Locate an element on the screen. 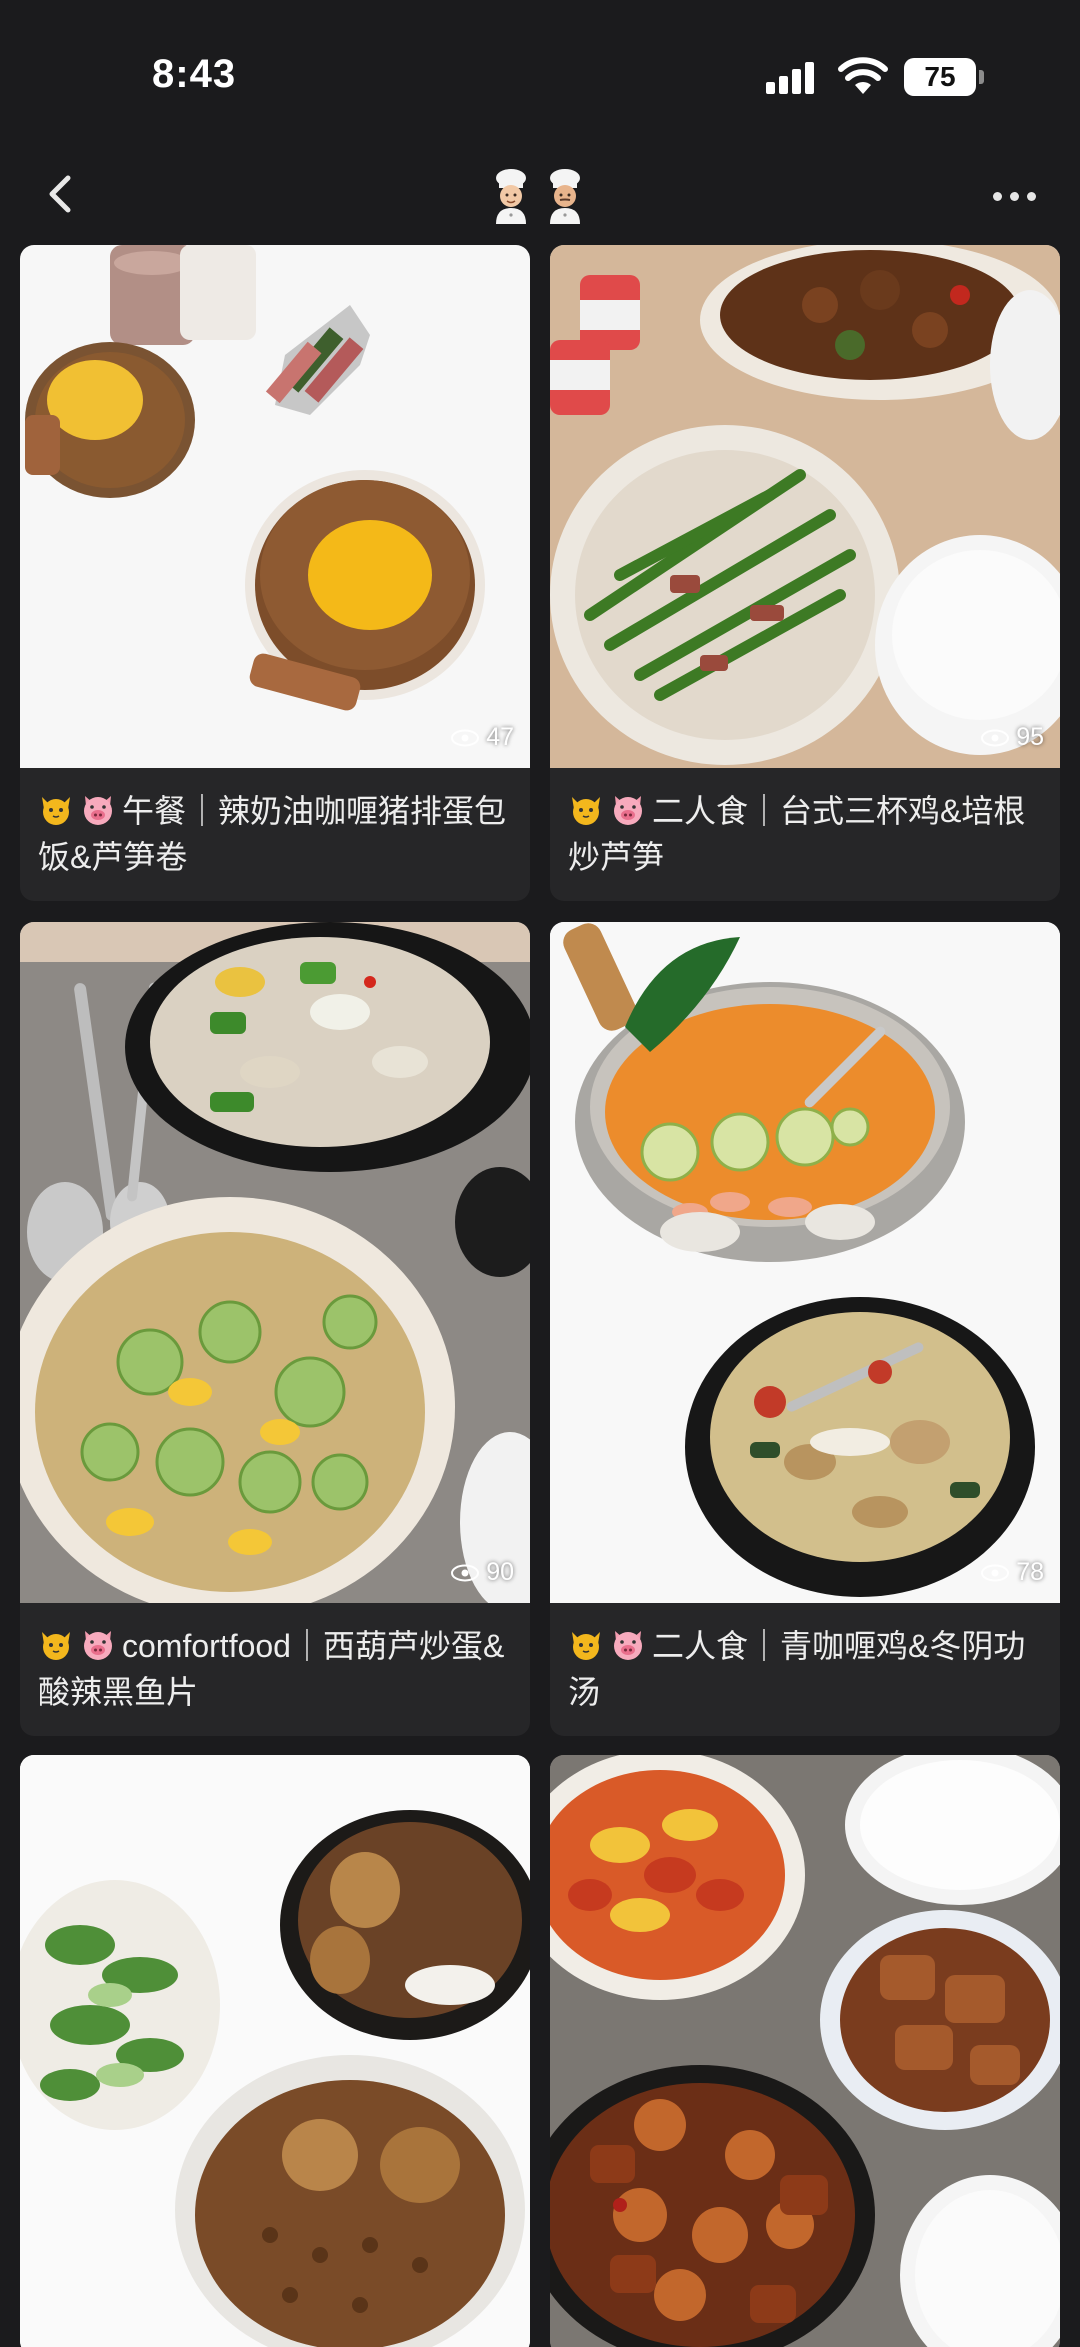 Image resolution: width=1080 pixels, height=2347 pixels. nav-title is located at coordinates (540, 196).